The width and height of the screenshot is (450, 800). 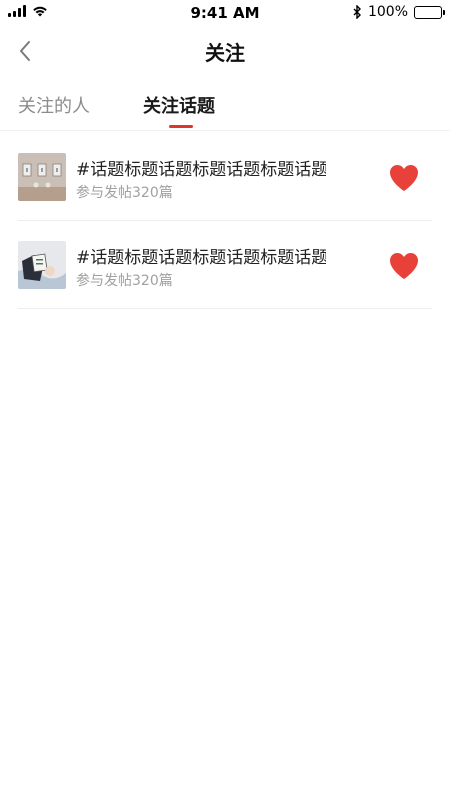 What do you see at coordinates (387, 12) in the screenshot?
I see `battery-percent: 100%` at bounding box center [387, 12].